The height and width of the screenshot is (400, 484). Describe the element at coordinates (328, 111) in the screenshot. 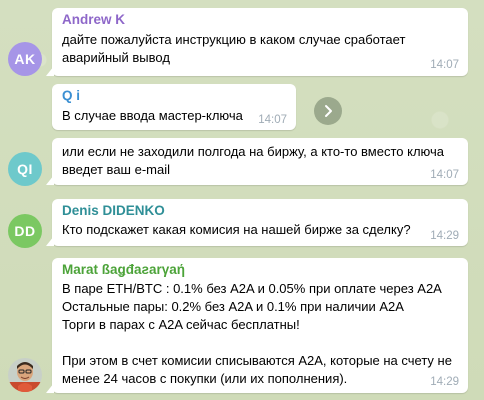

I see `chevron-right-icon` at that location.